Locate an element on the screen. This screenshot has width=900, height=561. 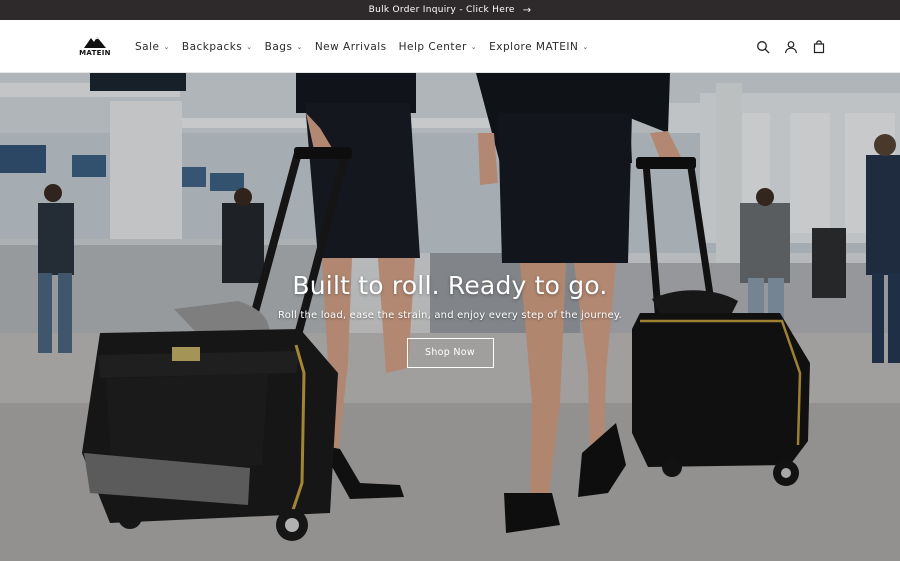
nav-item-label: Bags is located at coordinates (278, 46).